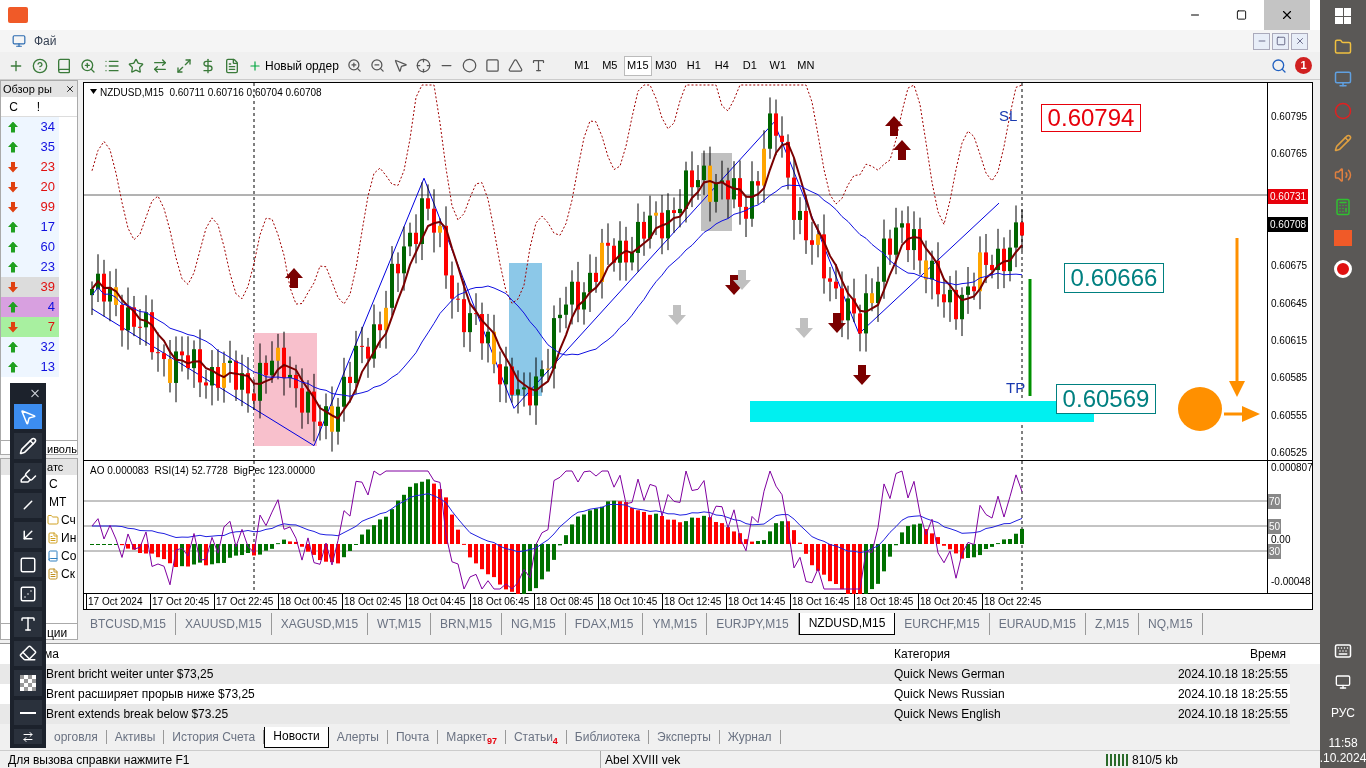 The width and height of the screenshot is (1366, 768). Describe the element at coordinates (1008, 116) in the screenshot. I see `sl-label: SL` at that location.